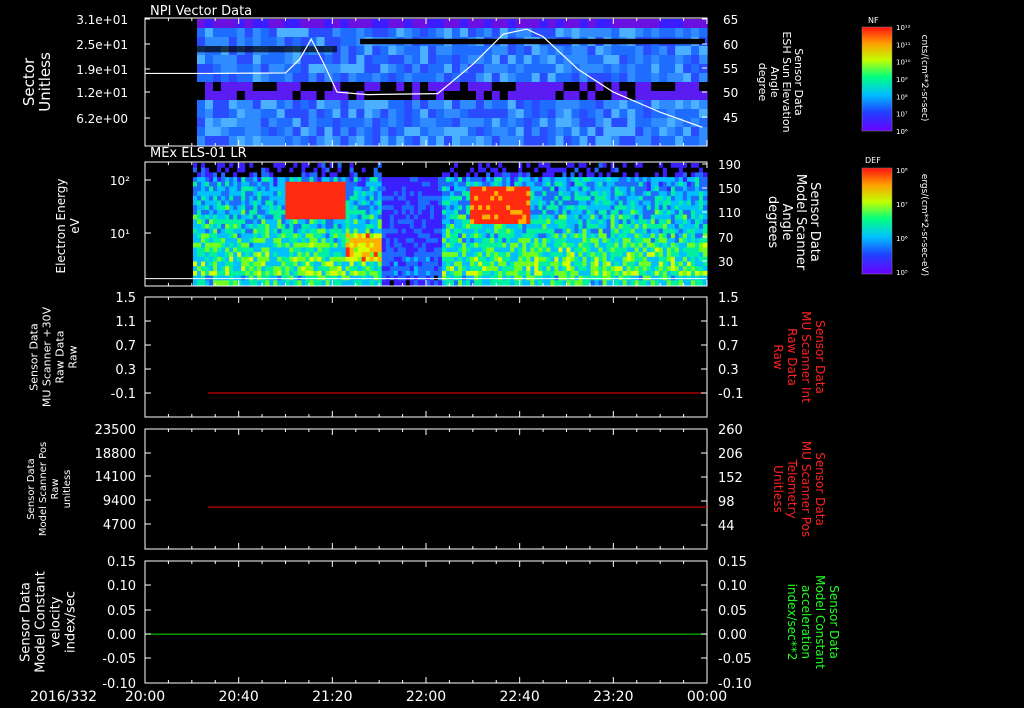 Image resolution: width=1024 pixels, height=708 pixels. I want to click on npi-colorbar-tick-label: 10¹⁰, so click(903, 63).